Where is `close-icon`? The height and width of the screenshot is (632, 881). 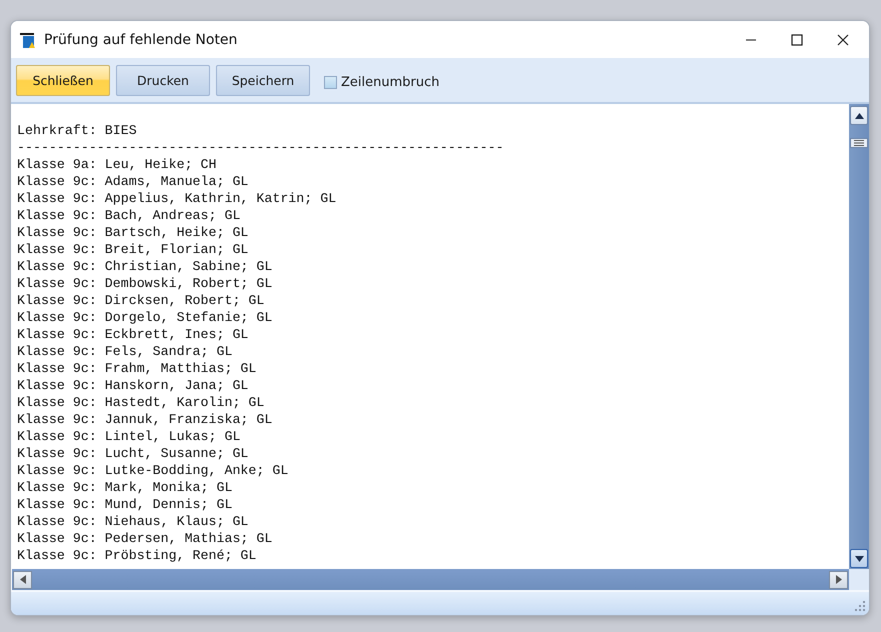 close-icon is located at coordinates (843, 40).